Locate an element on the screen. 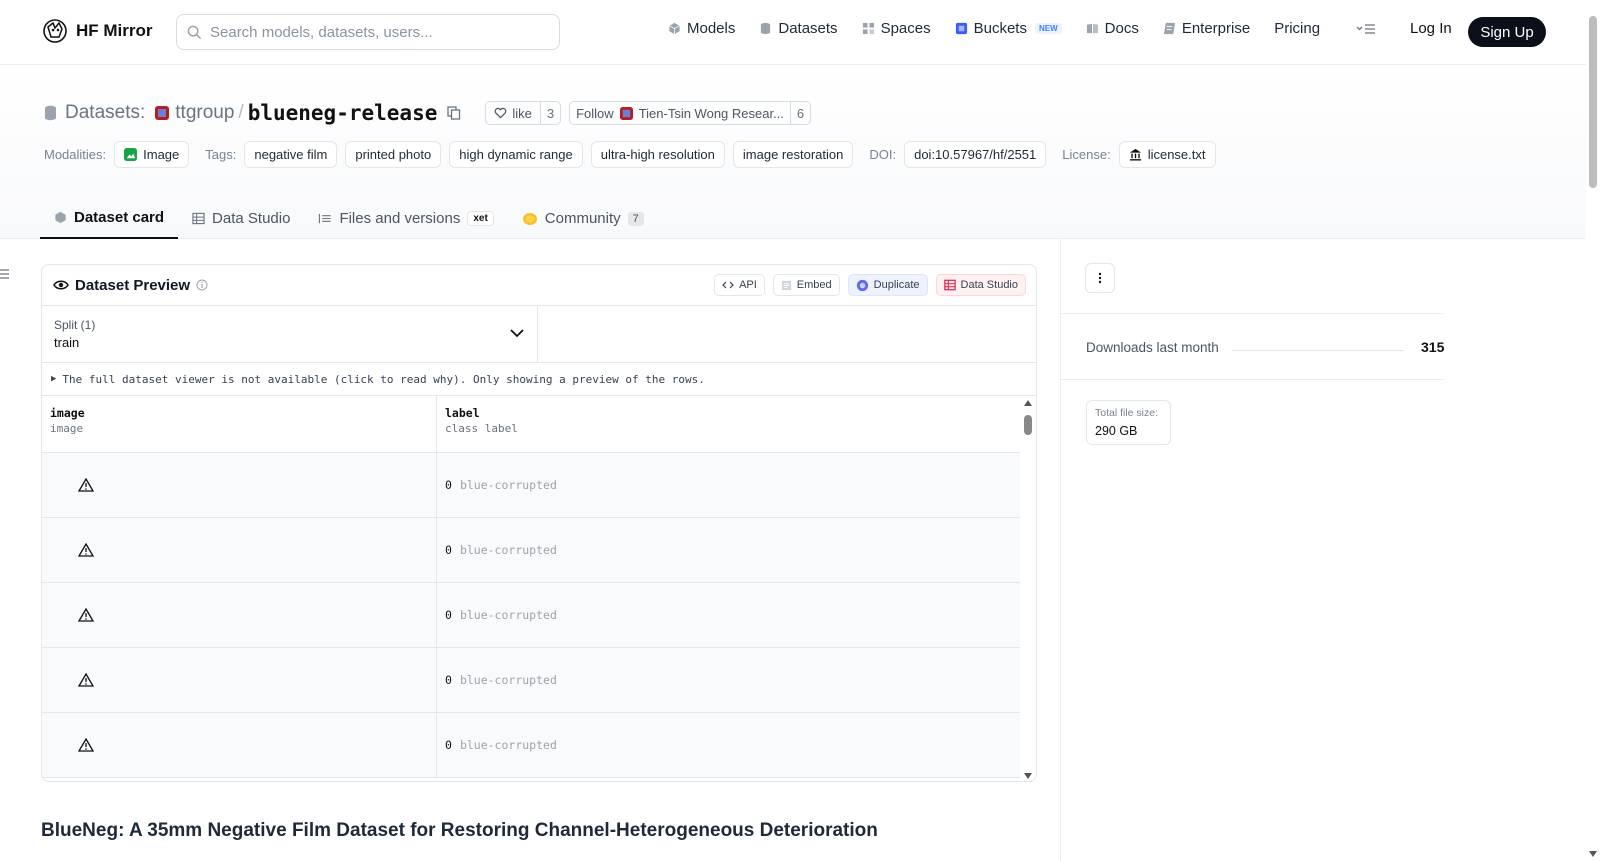  nav-pricing: Pricing is located at coordinates (1297, 28).